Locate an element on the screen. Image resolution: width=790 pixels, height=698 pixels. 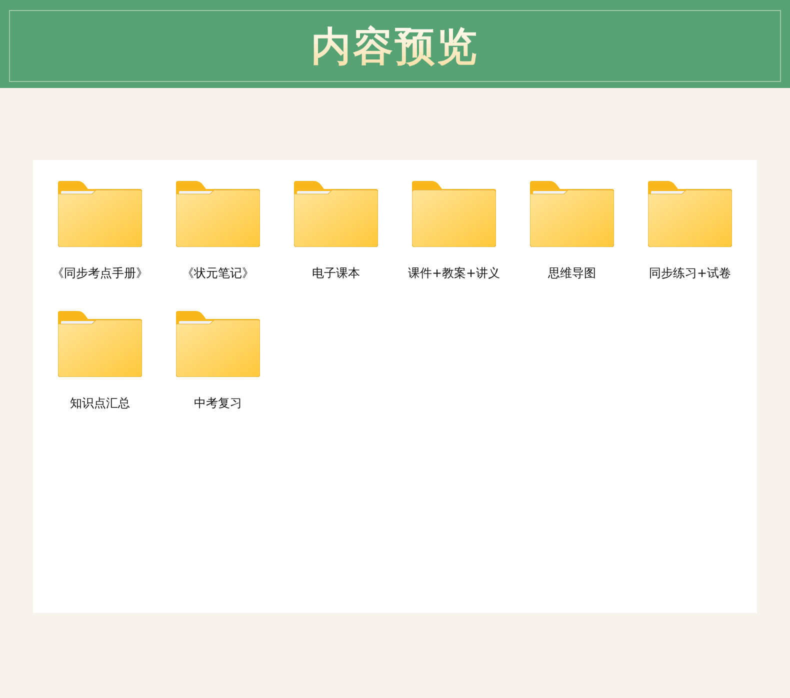
folder-name: 中考复习 is located at coordinates (218, 411).